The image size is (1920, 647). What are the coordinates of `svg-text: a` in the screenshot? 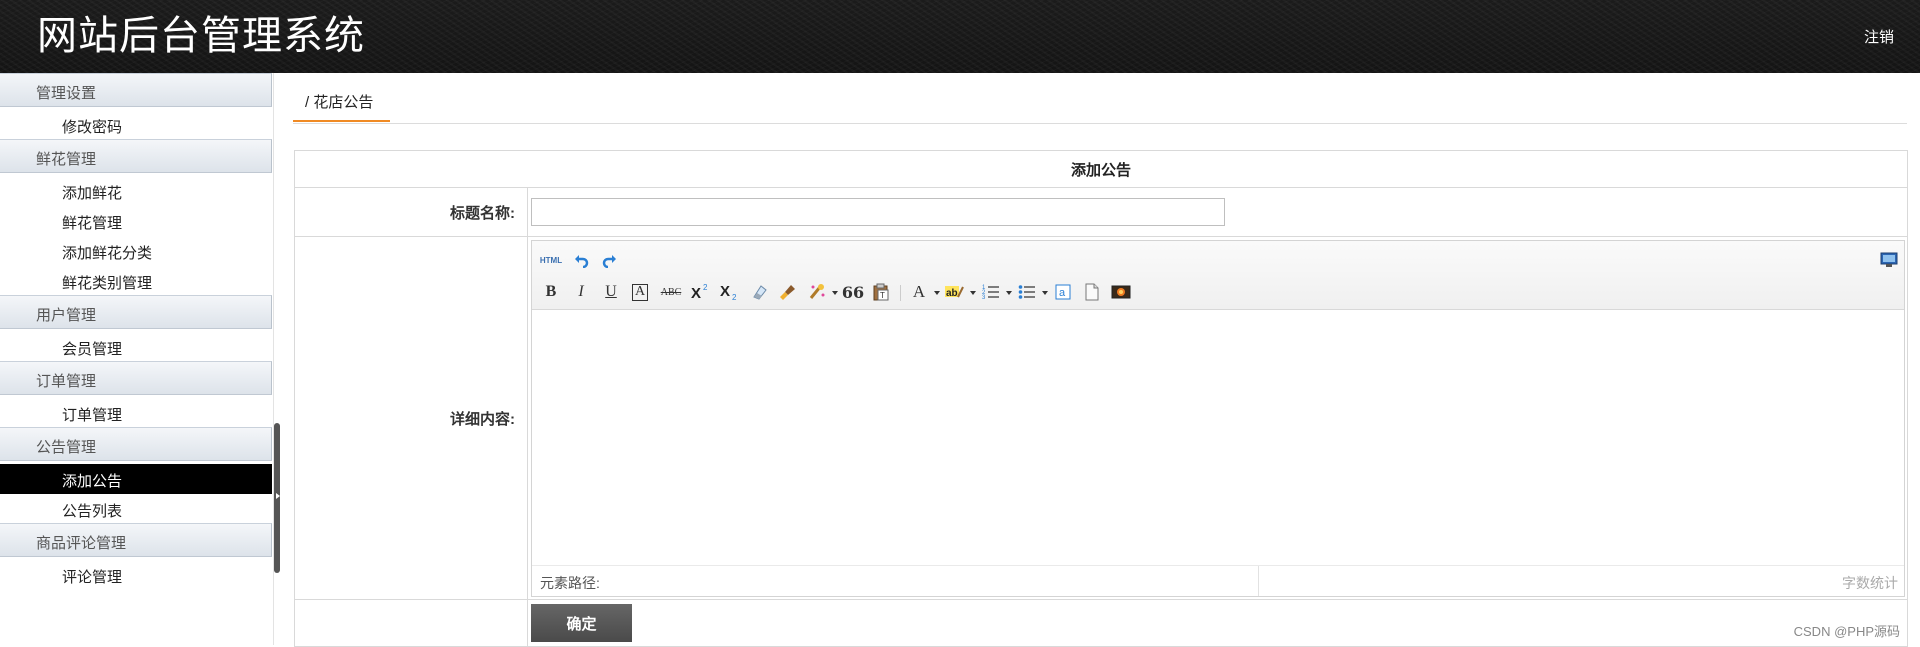 It's located at (1062, 293).